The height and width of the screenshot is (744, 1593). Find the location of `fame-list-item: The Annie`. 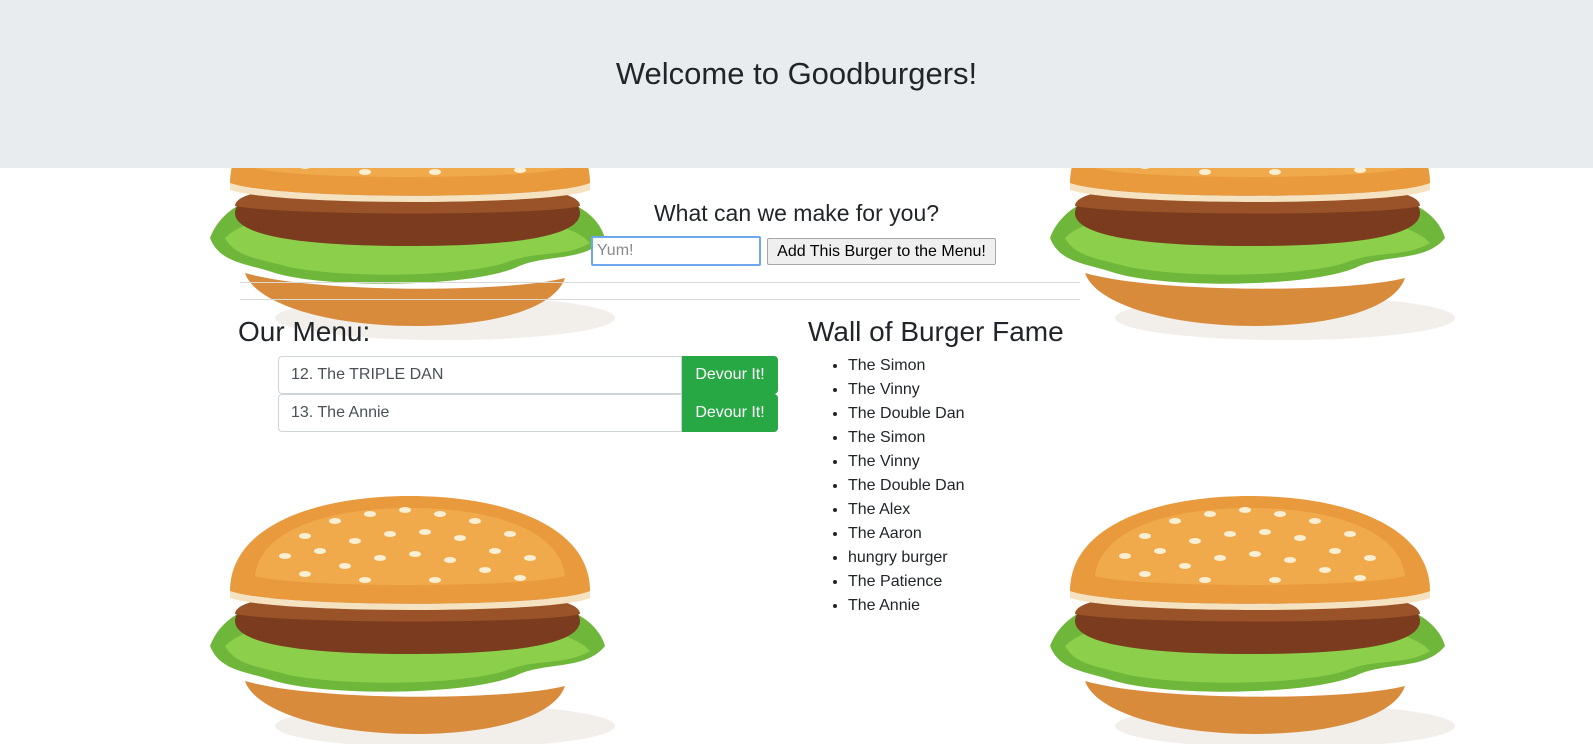

fame-list-item: The Annie is located at coordinates (906, 606).